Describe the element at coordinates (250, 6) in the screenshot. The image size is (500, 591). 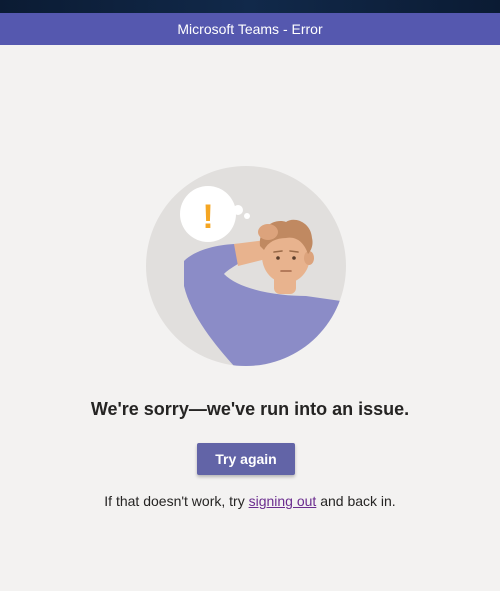
I see `window-top-strip` at that location.